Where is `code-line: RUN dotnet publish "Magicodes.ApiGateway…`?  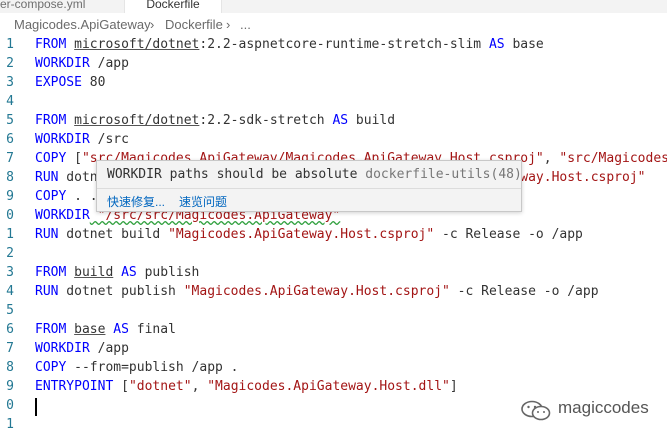
code-line: RUN dotnet publish "Magicodes.ApiGateway… is located at coordinates (317, 291).